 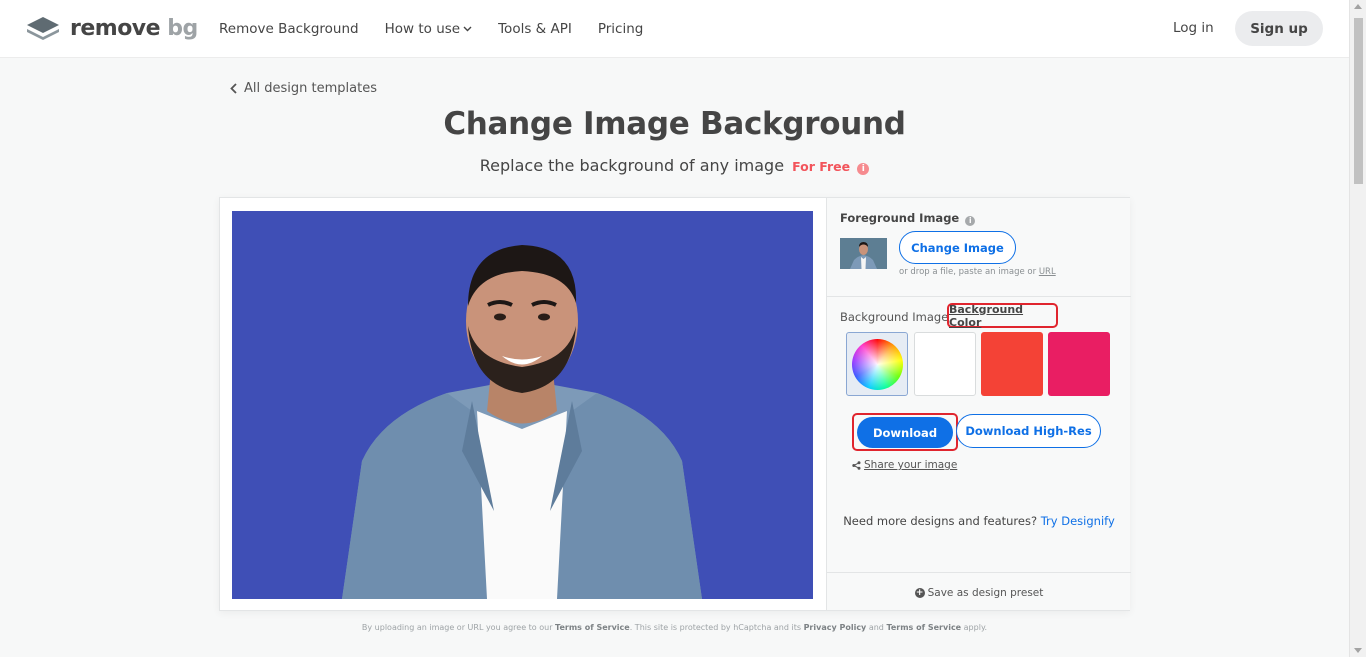 What do you see at coordinates (467, 29) in the screenshot?
I see `chevron-down-icon` at bounding box center [467, 29].